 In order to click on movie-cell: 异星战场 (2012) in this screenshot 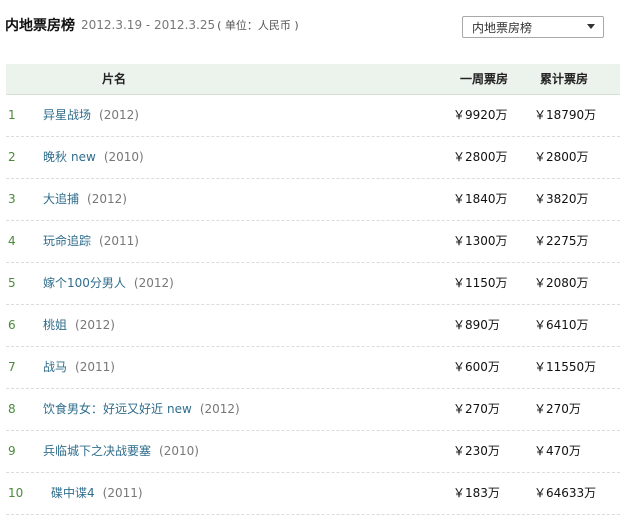, I will do `click(91, 115)`.